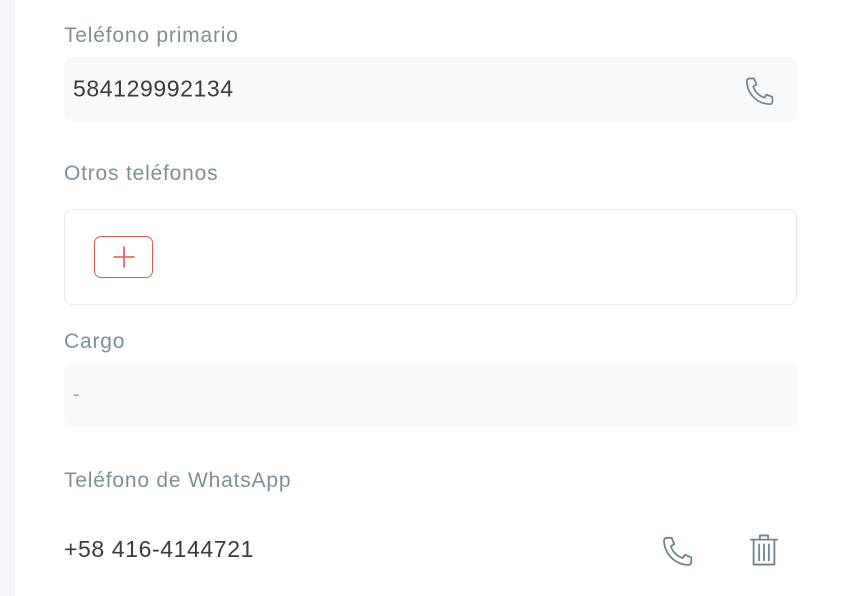 The width and height of the screenshot is (848, 596). I want to click on trash-icon, so click(764, 550).